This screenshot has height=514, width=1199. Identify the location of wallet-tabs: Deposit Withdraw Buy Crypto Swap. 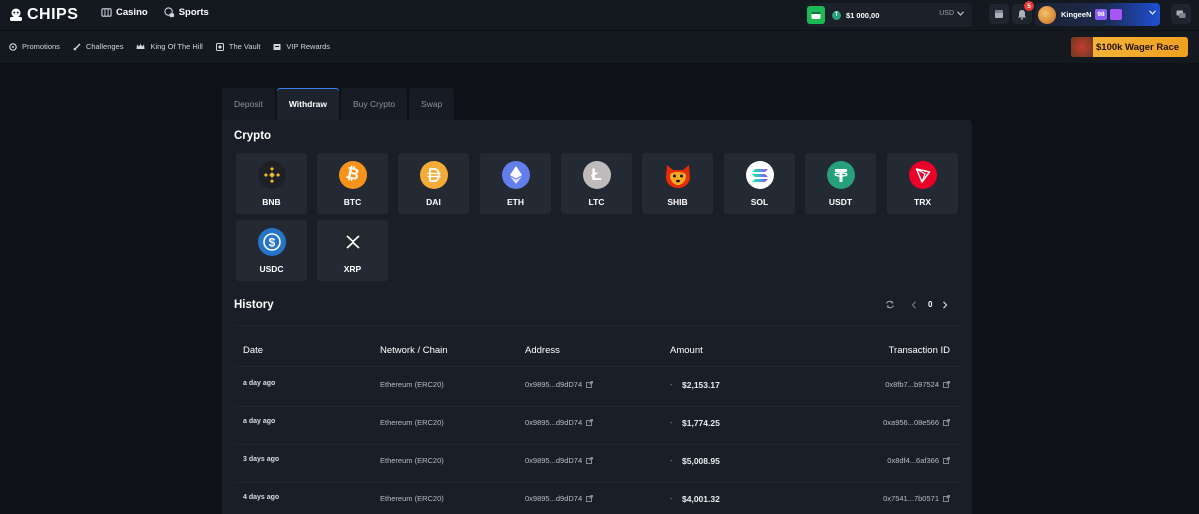
(339, 104).